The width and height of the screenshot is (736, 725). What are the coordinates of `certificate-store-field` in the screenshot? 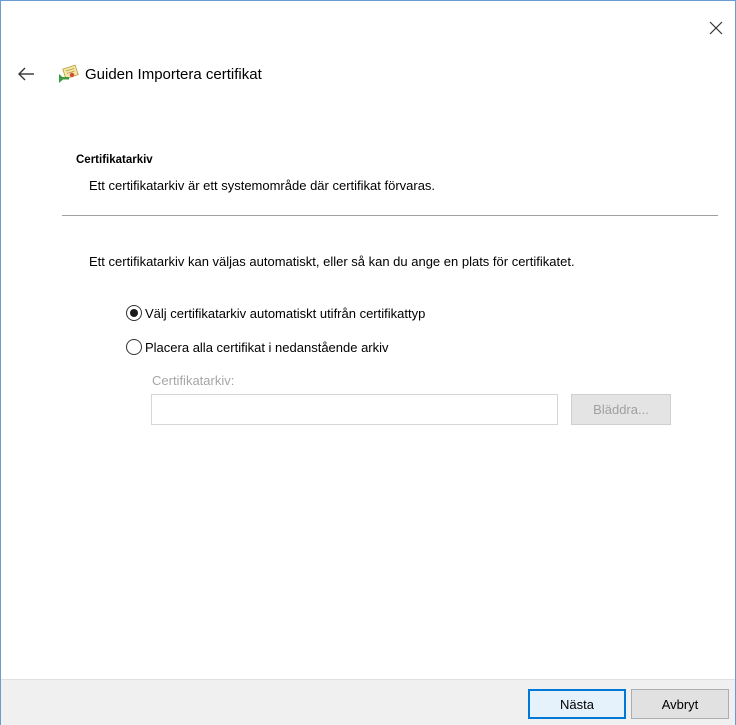 It's located at (354, 409).